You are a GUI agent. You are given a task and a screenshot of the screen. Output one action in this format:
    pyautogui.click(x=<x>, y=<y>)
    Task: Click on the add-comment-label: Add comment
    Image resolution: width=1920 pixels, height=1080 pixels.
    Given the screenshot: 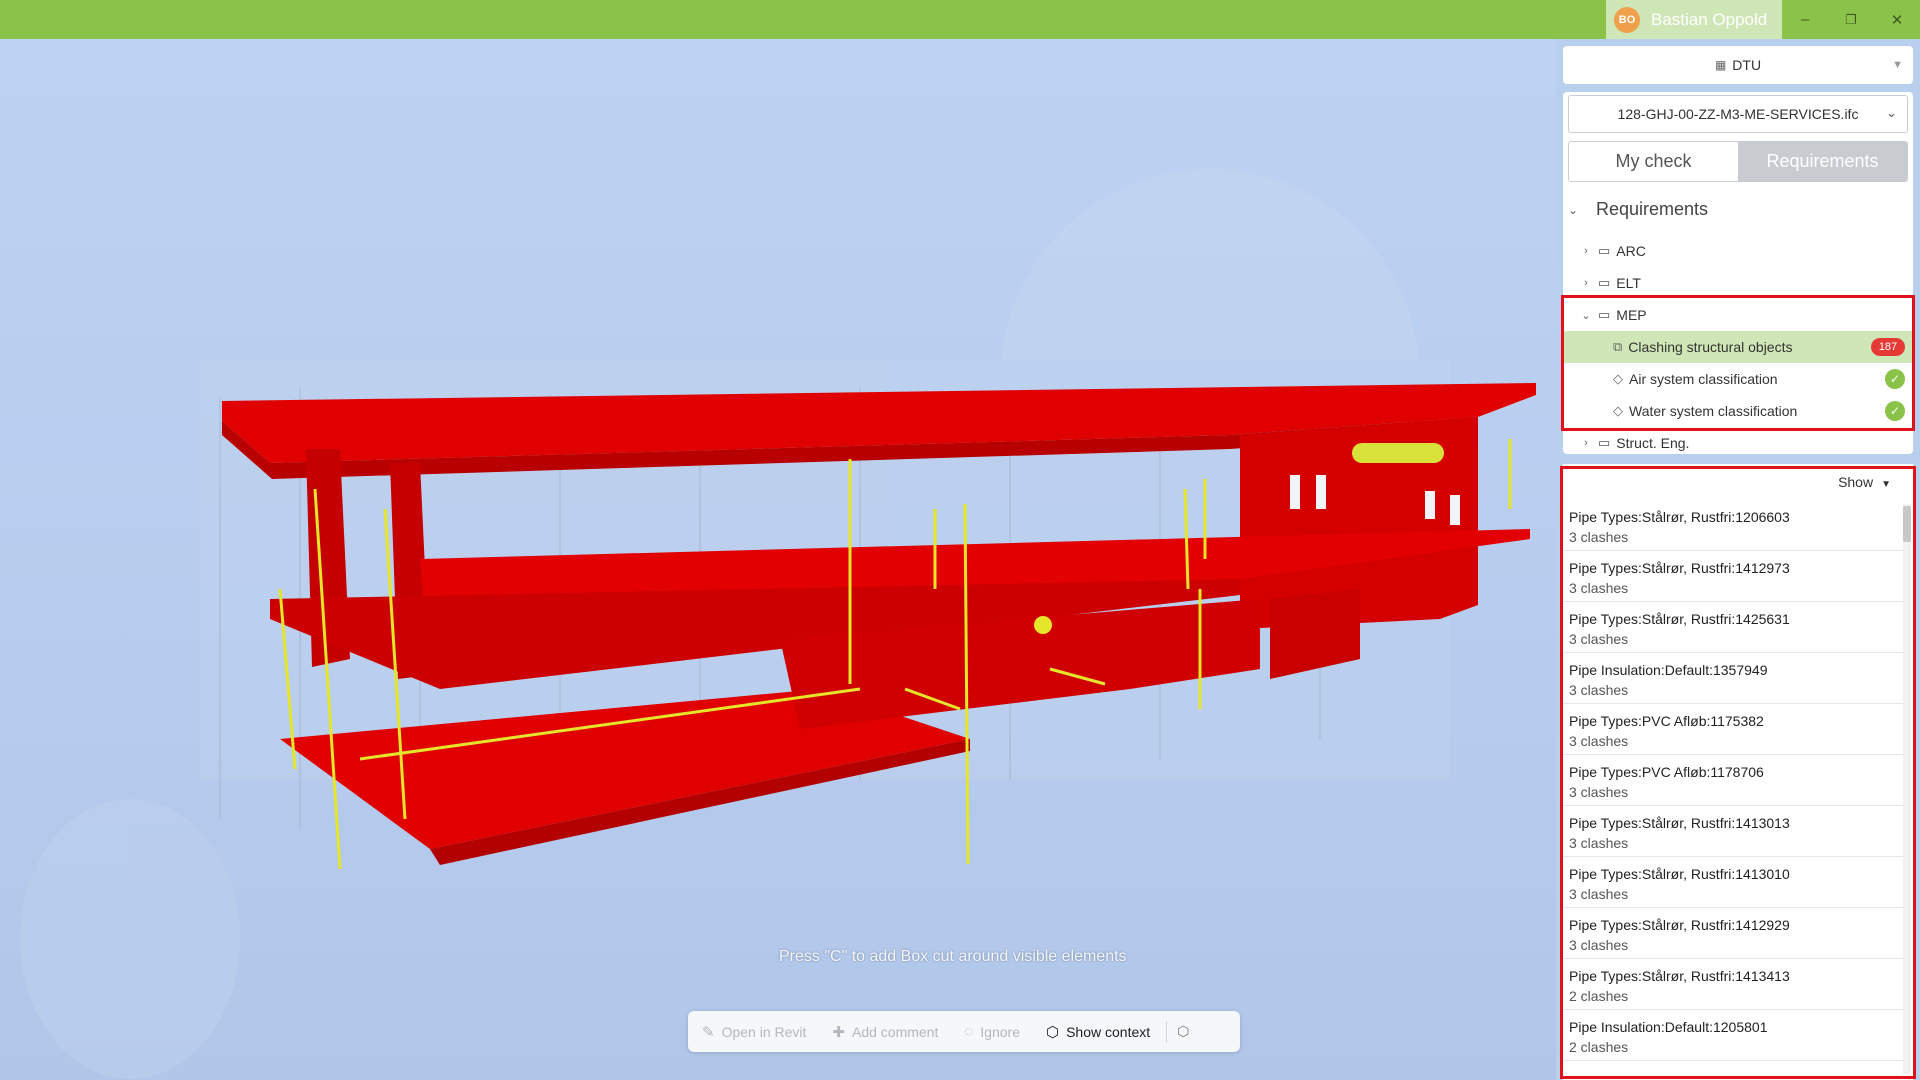 What is the action you would take?
    pyautogui.click(x=895, y=1031)
    